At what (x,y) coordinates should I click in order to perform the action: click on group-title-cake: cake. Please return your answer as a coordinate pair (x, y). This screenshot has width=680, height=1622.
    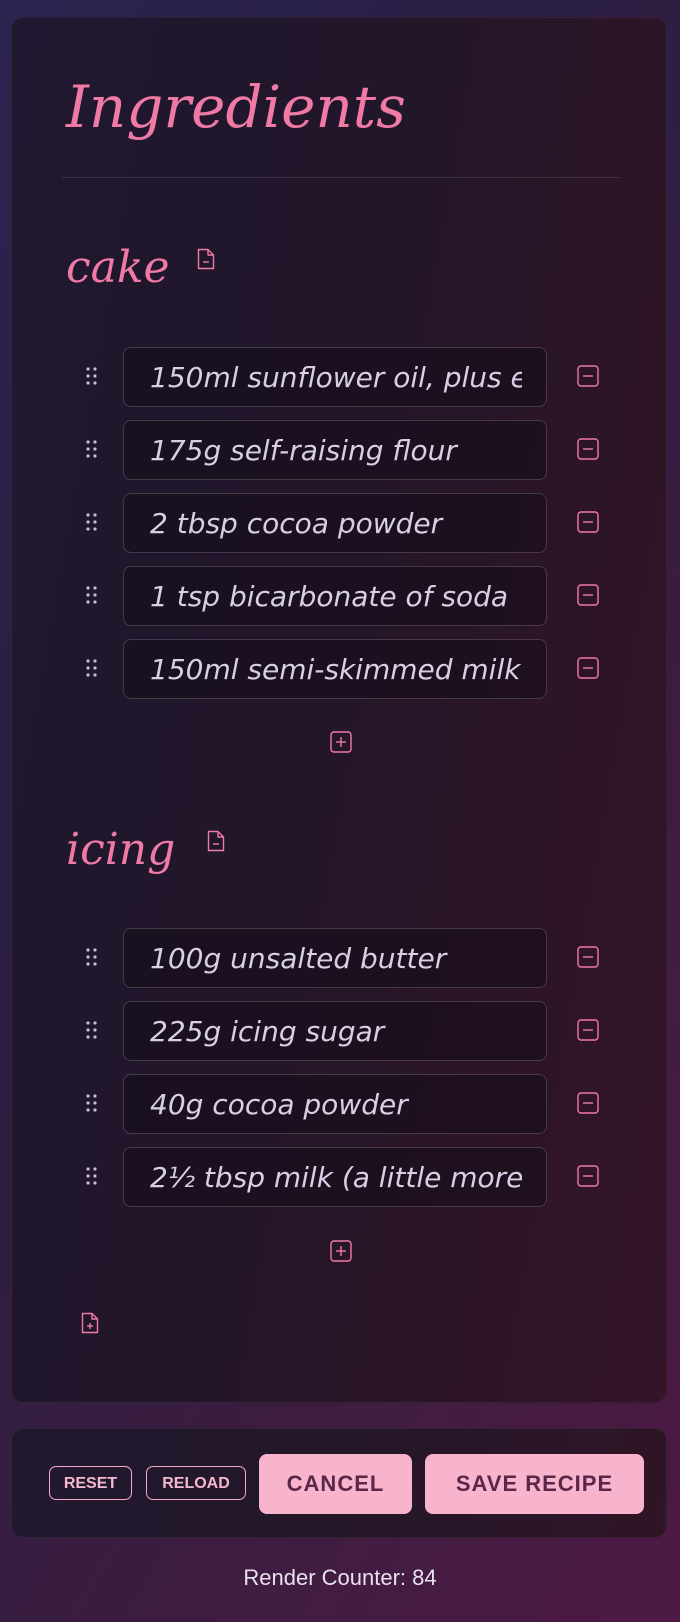
    Looking at the image, I should click on (118, 267).